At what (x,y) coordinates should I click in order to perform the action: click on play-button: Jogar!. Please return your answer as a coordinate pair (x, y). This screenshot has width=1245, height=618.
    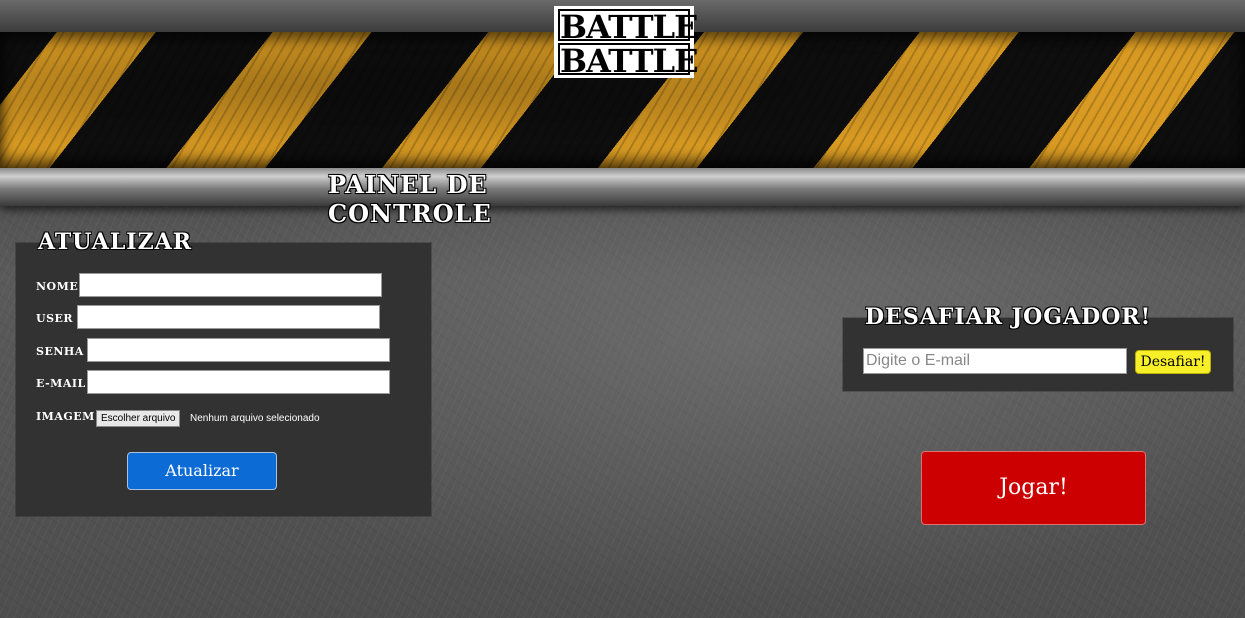
    Looking at the image, I should click on (1033, 488).